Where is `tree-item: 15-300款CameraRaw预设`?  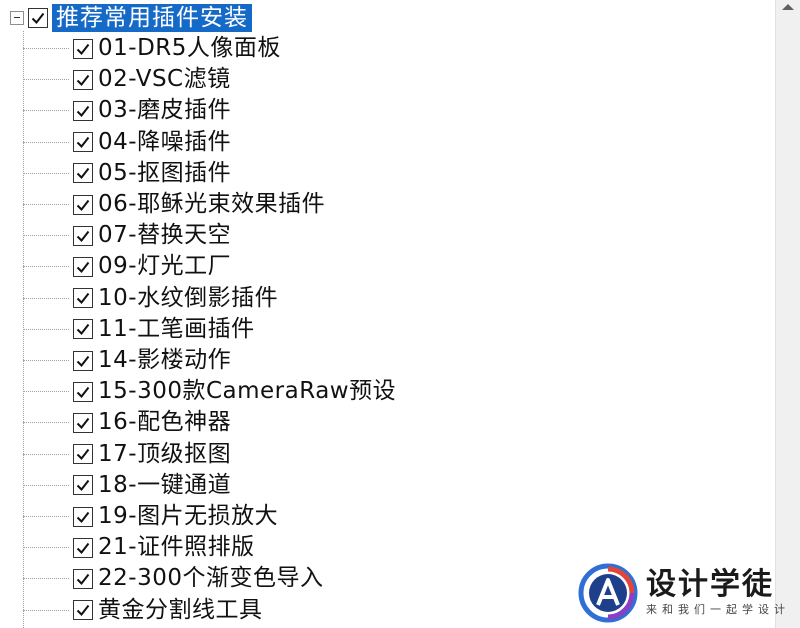 tree-item: 15-300款CameraRaw预设 is located at coordinates (209, 391).